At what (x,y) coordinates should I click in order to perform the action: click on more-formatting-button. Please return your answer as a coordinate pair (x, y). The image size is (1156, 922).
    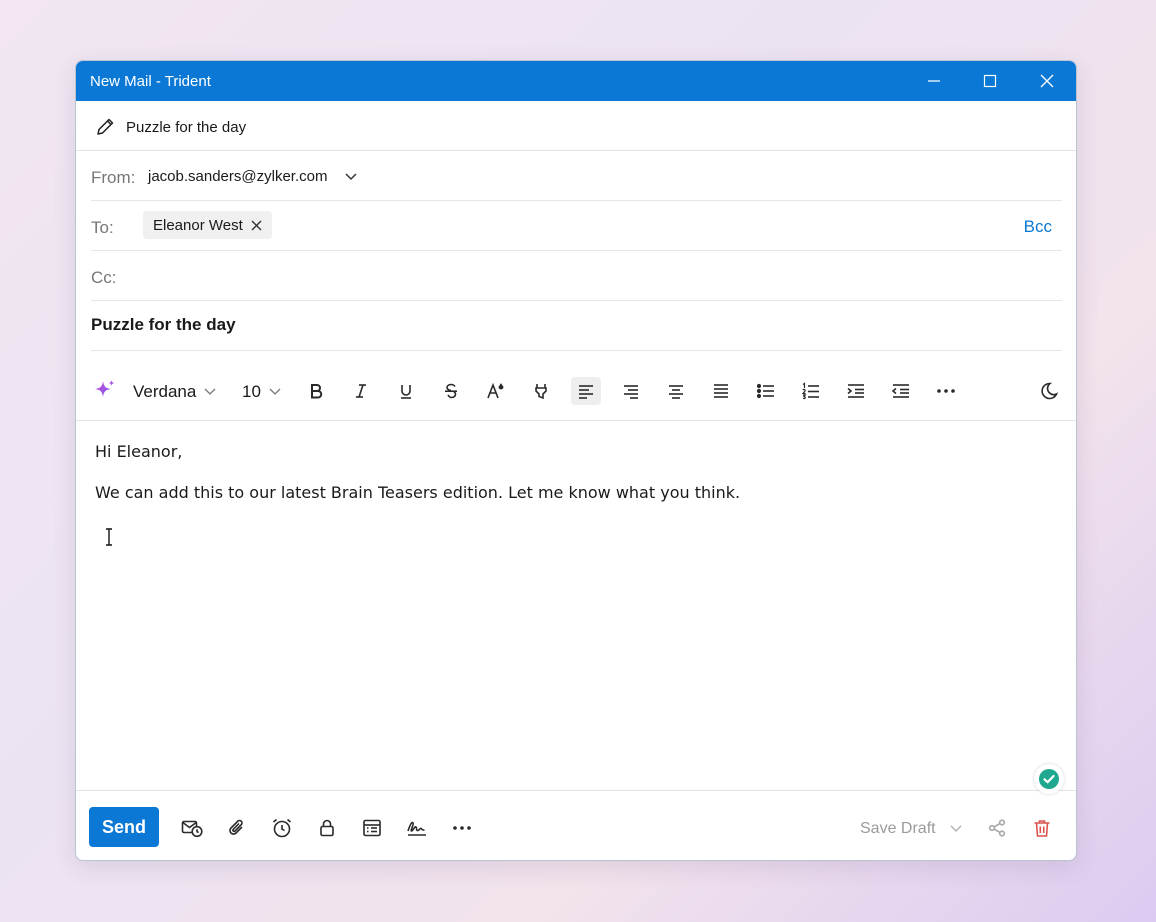
    Looking at the image, I should click on (946, 391).